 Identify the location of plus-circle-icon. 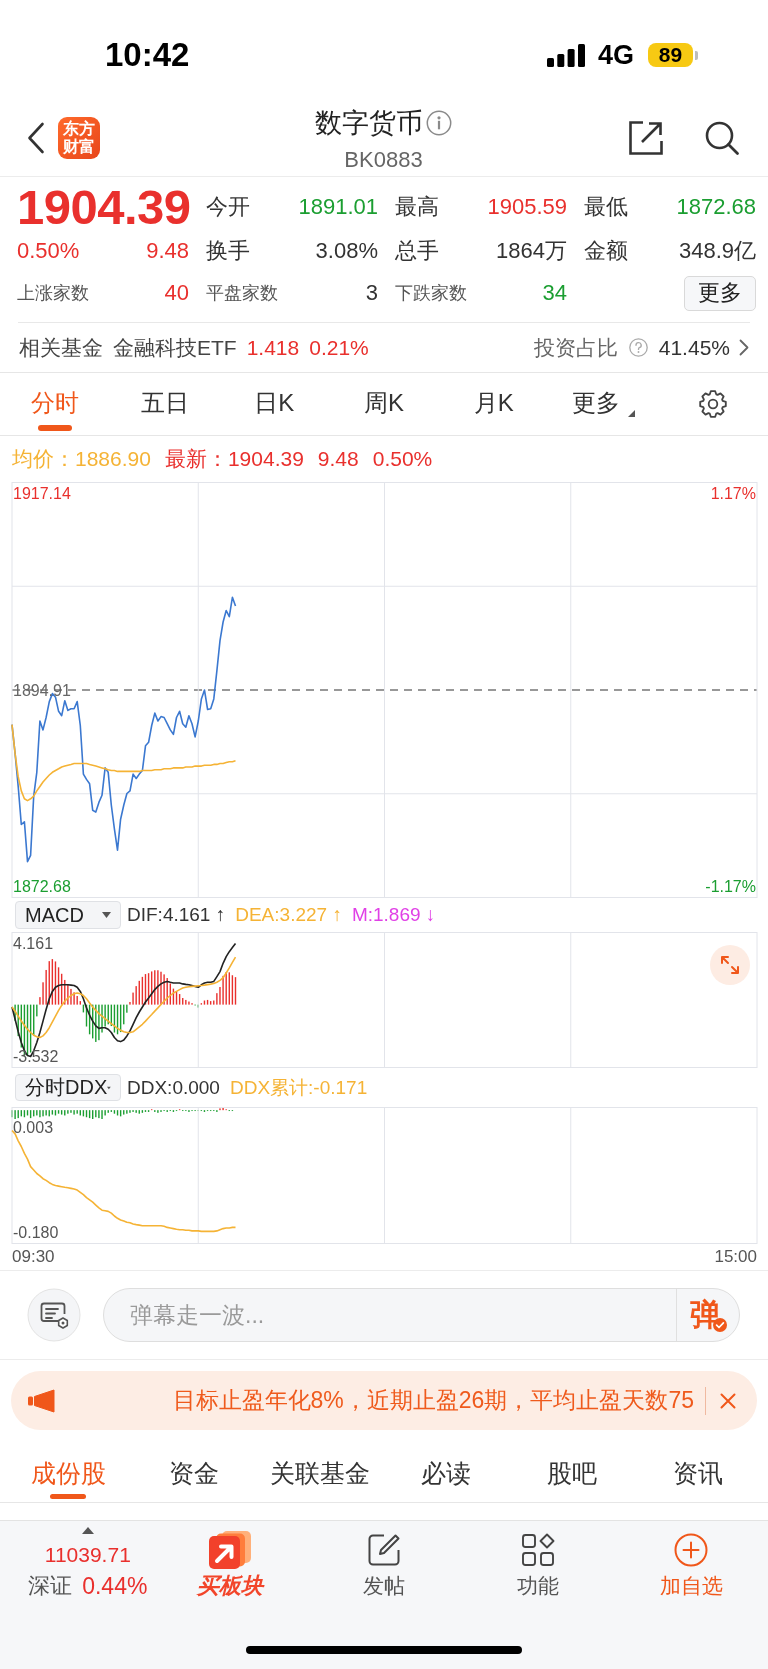
(691, 1550).